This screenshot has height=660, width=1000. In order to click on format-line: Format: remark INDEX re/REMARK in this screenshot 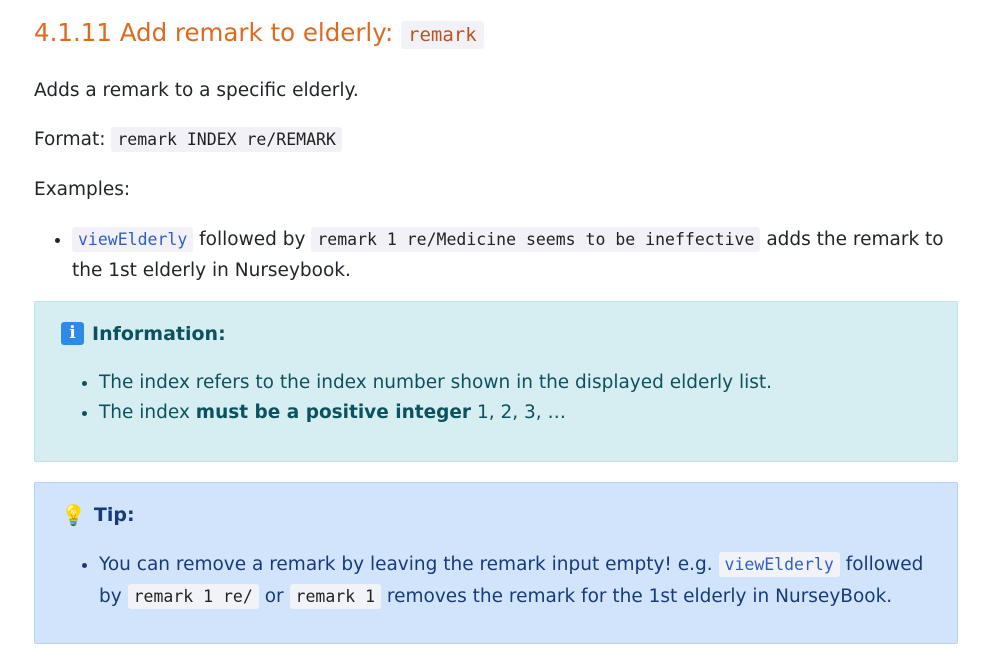, I will do `click(188, 139)`.